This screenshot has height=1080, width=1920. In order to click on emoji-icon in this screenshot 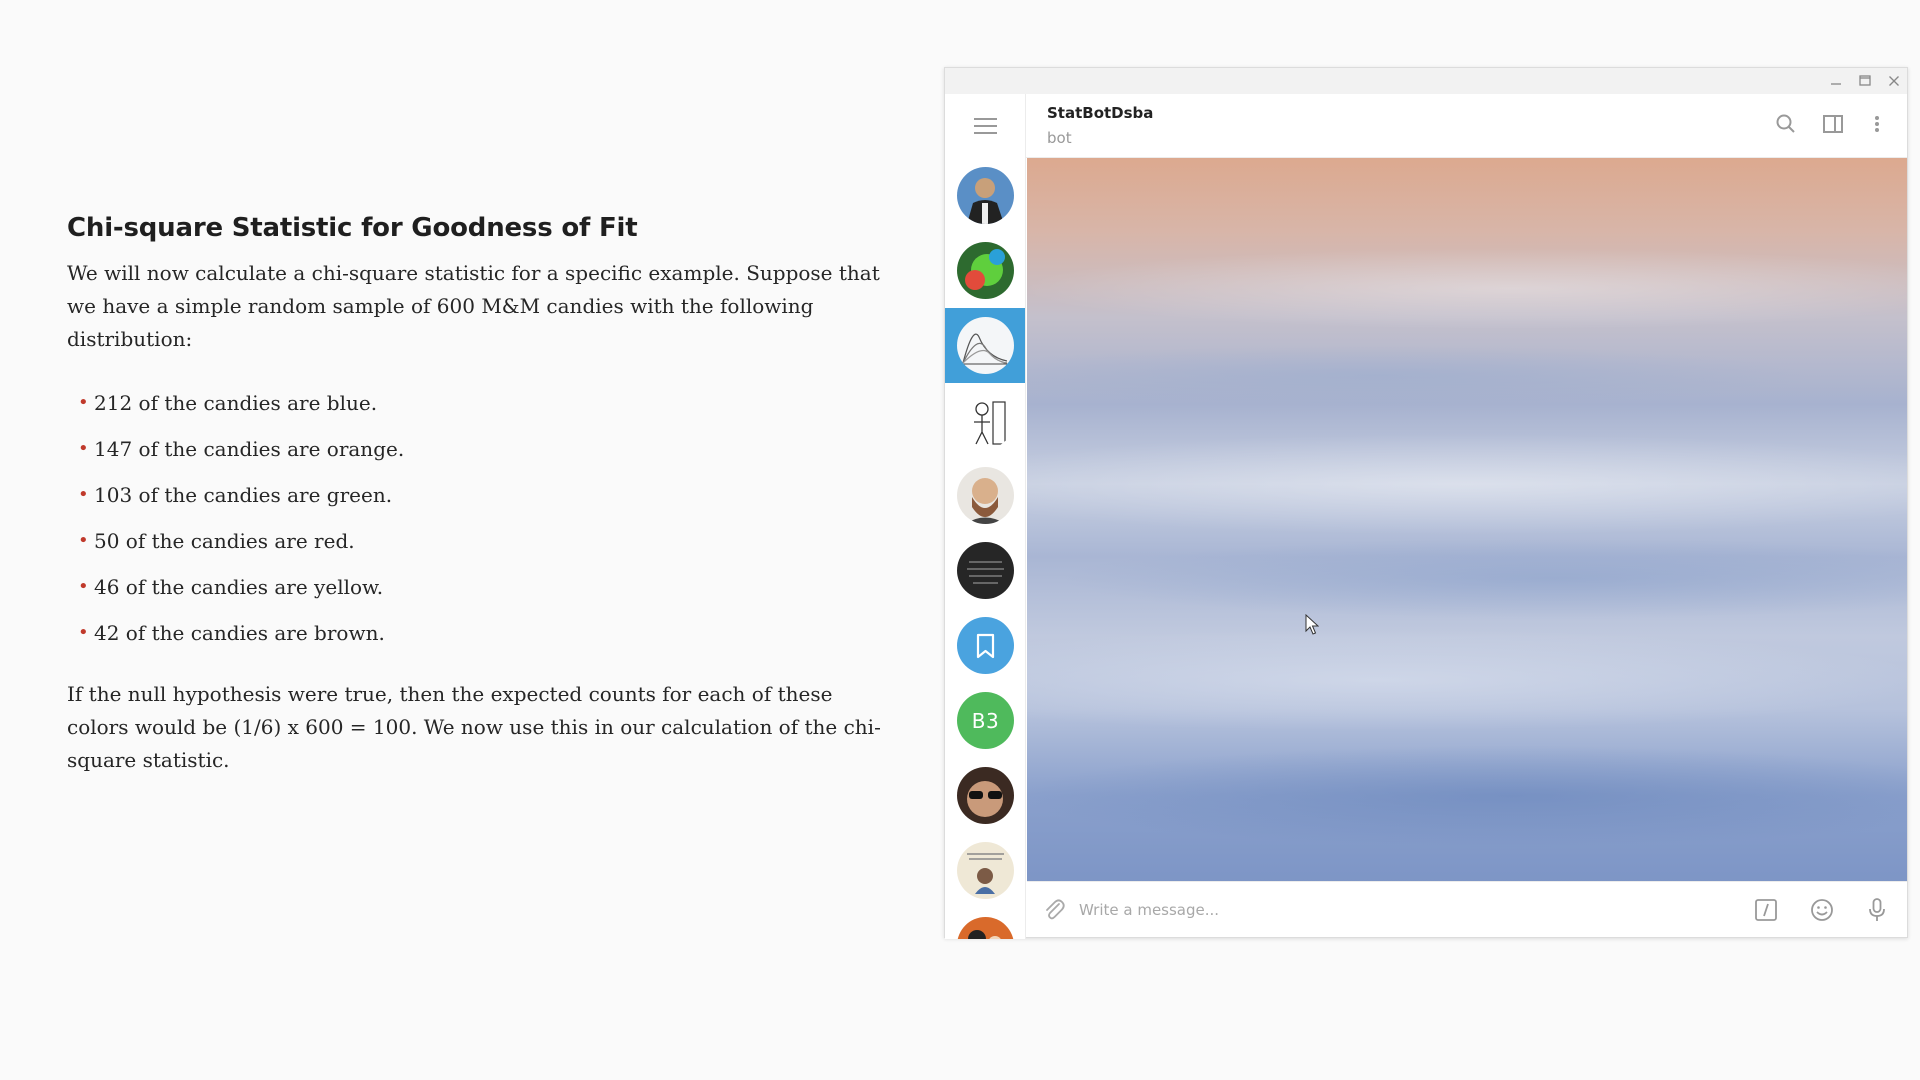, I will do `click(1822, 910)`.